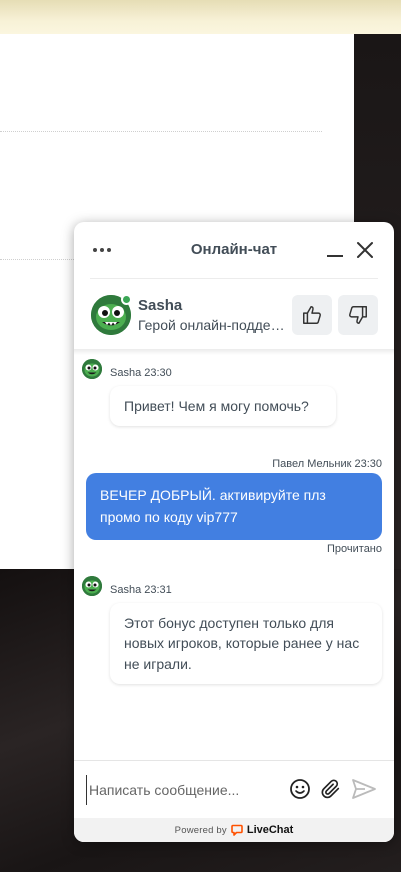 The image size is (401, 872). I want to click on chat-title: Онлайн-чат, so click(234, 249).